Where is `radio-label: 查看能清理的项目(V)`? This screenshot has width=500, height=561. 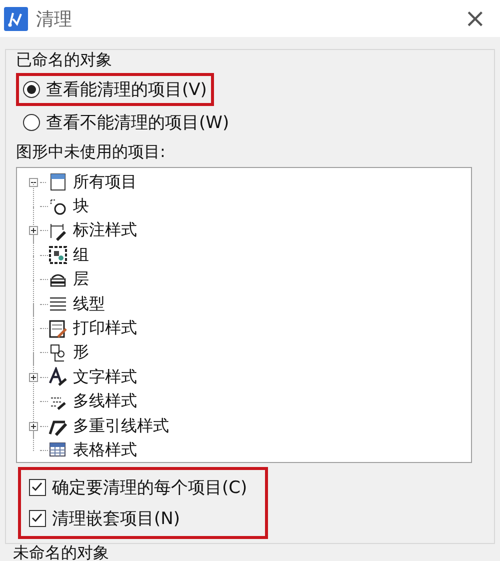
radio-label: 查看能清理的项目(V) is located at coordinates (126, 89).